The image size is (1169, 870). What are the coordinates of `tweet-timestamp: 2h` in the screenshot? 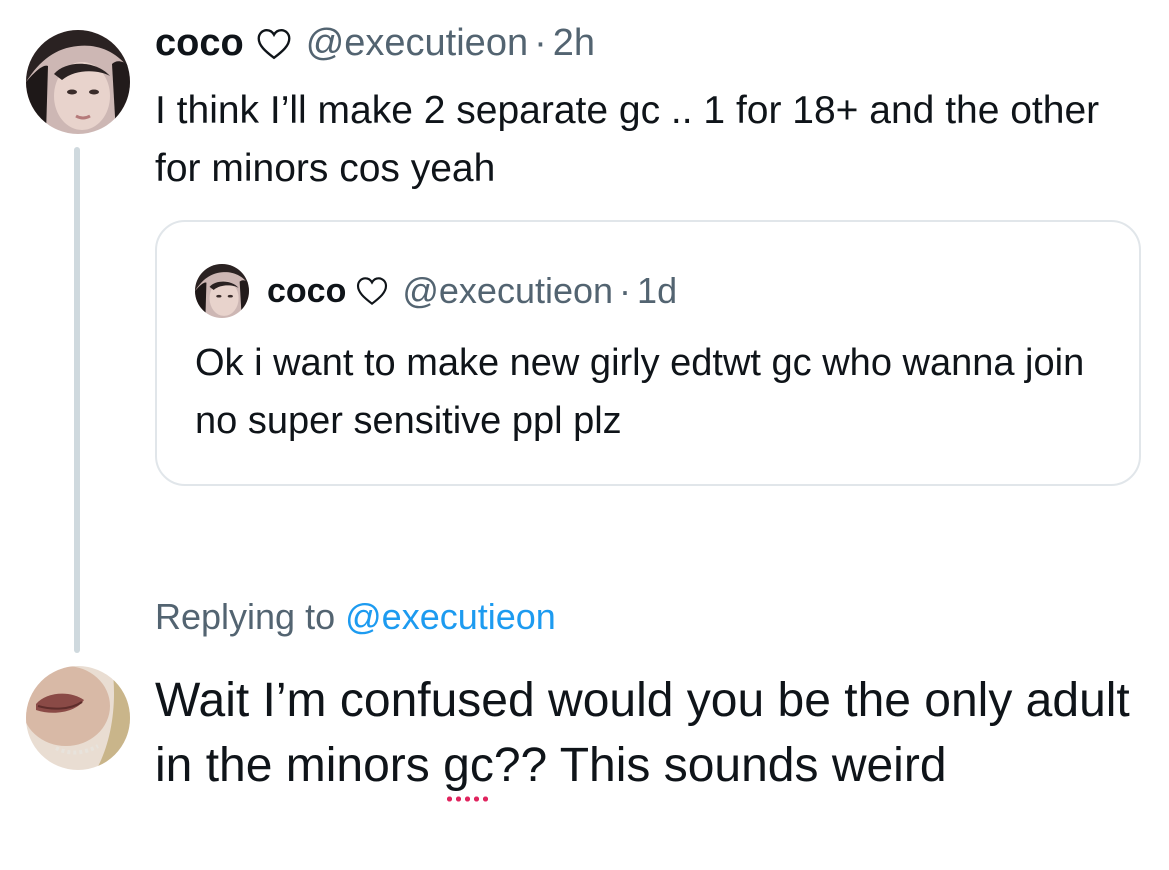 It's located at (574, 43).